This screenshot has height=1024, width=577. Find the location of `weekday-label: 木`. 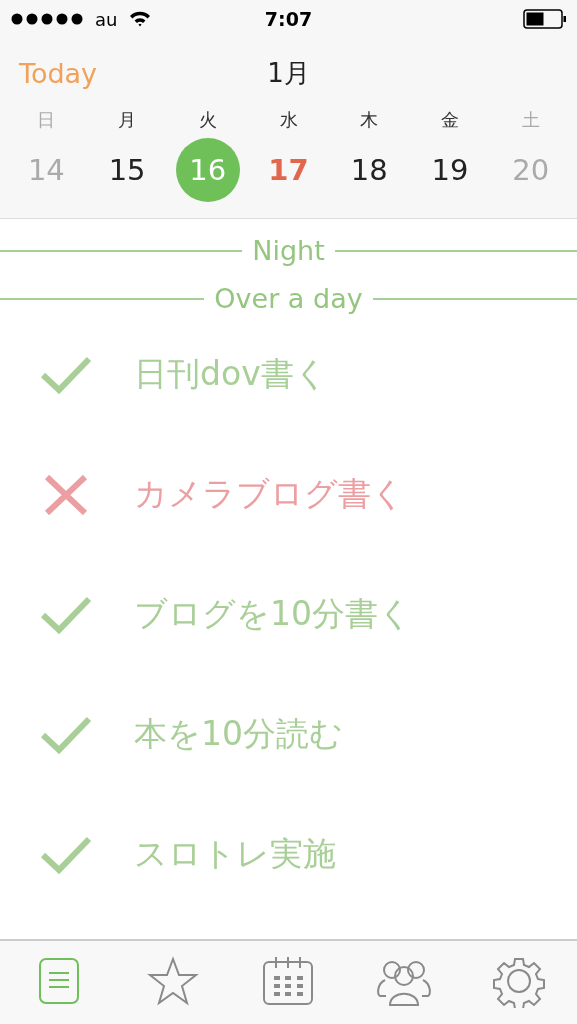

weekday-label: 木 is located at coordinates (369, 120).